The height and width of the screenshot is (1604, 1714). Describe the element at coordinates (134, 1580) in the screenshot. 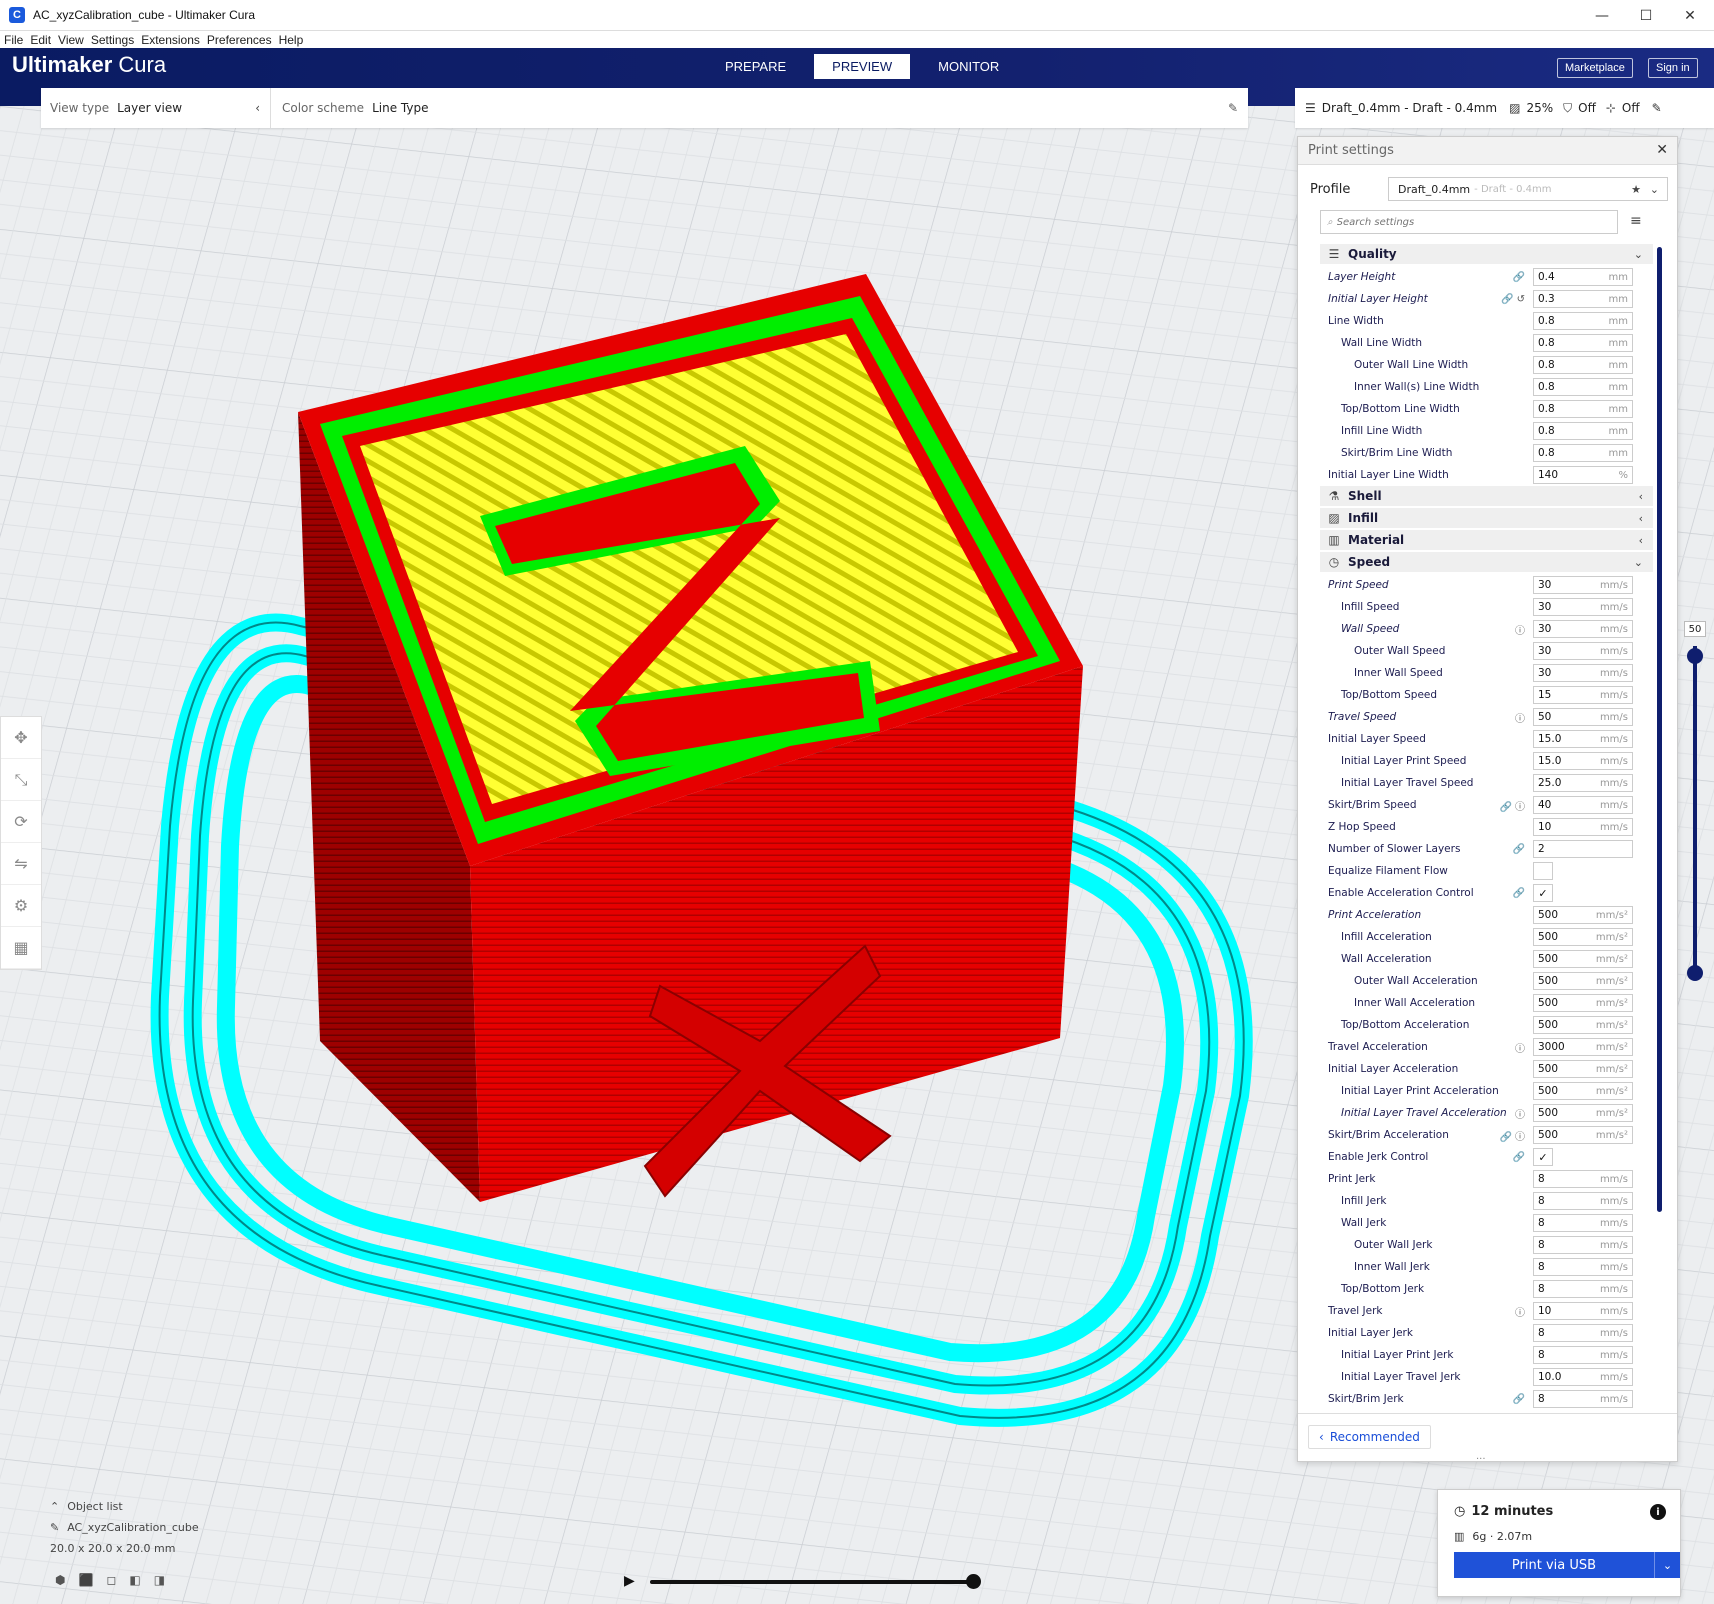

I see `left-view-icon: ◧` at that location.